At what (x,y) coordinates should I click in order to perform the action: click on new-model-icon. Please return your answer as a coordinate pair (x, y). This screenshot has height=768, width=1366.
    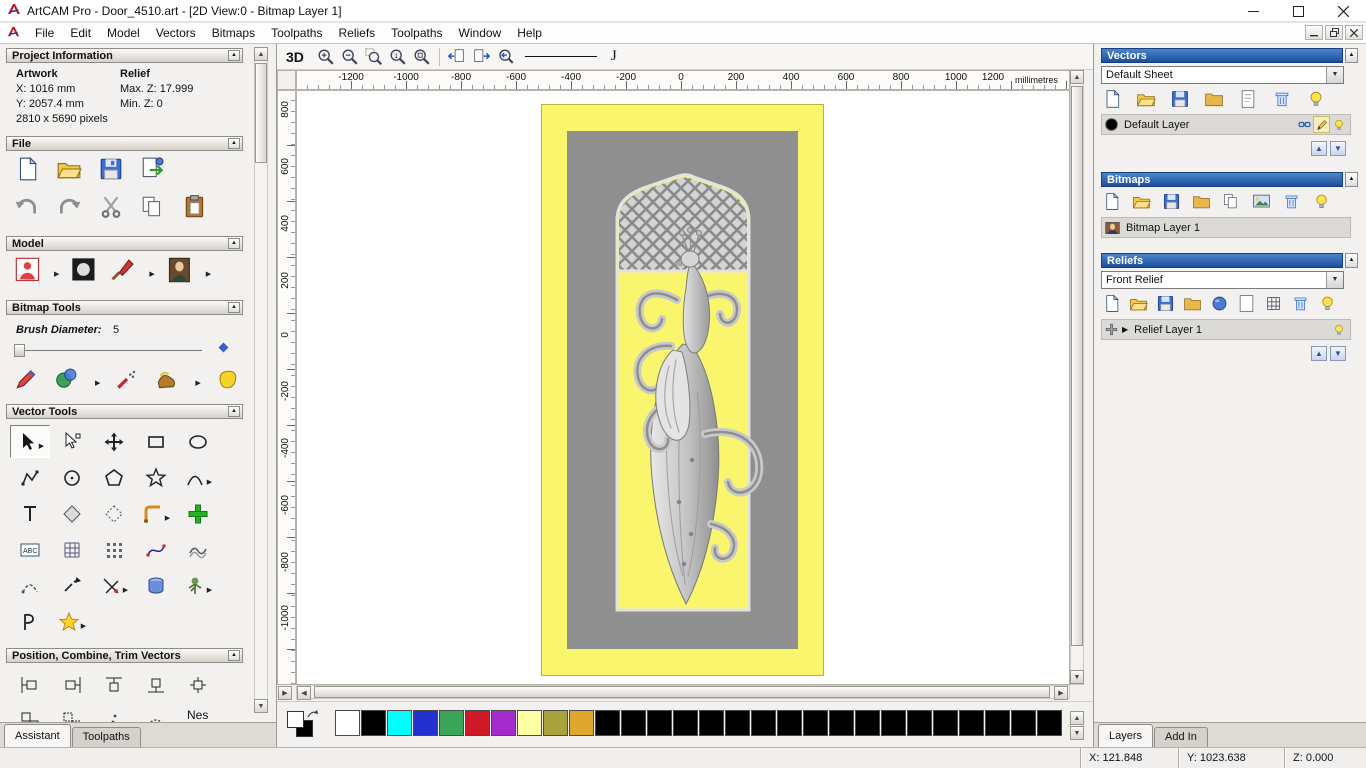
    Looking at the image, I should click on (27, 169).